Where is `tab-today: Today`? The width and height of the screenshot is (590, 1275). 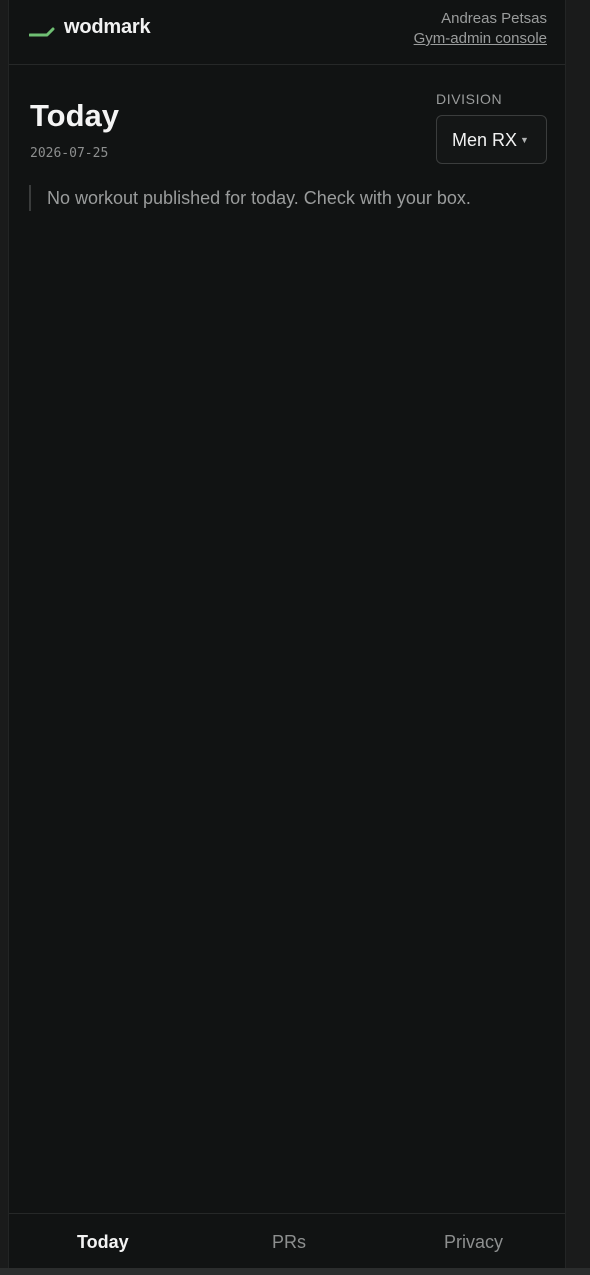
tab-today: Today is located at coordinates (103, 1242).